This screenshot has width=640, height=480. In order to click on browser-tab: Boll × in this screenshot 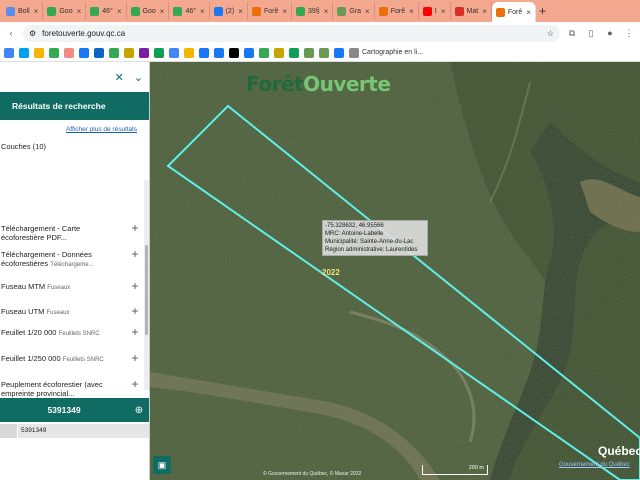, I will do `click(23, 11)`.